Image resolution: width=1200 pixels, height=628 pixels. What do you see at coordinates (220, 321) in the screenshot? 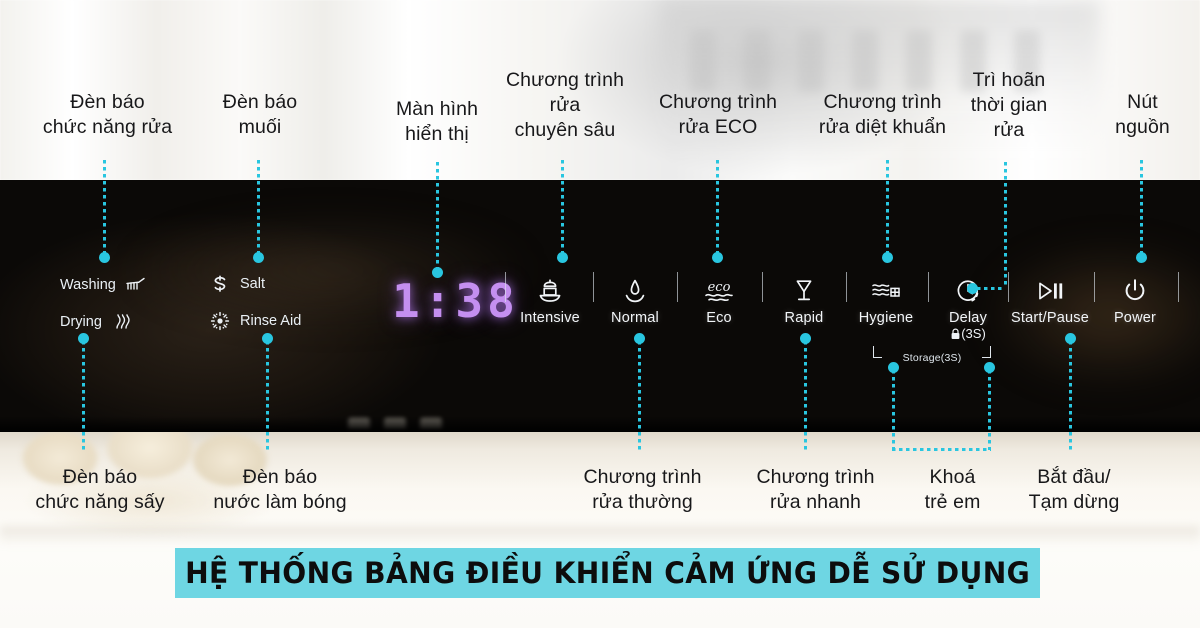
I see `rinse-aid-star-icon` at bounding box center [220, 321].